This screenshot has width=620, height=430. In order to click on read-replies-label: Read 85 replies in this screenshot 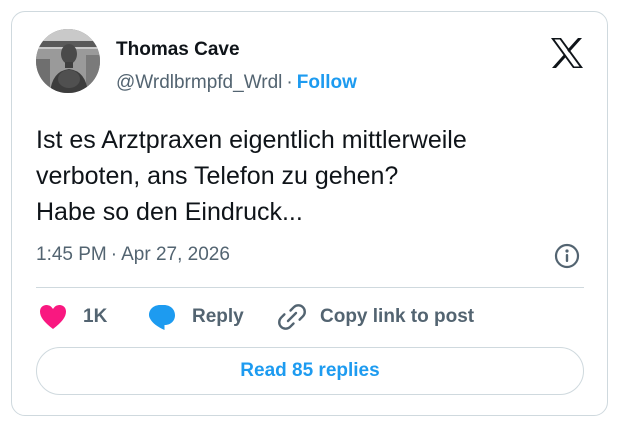, I will do `click(310, 370)`.